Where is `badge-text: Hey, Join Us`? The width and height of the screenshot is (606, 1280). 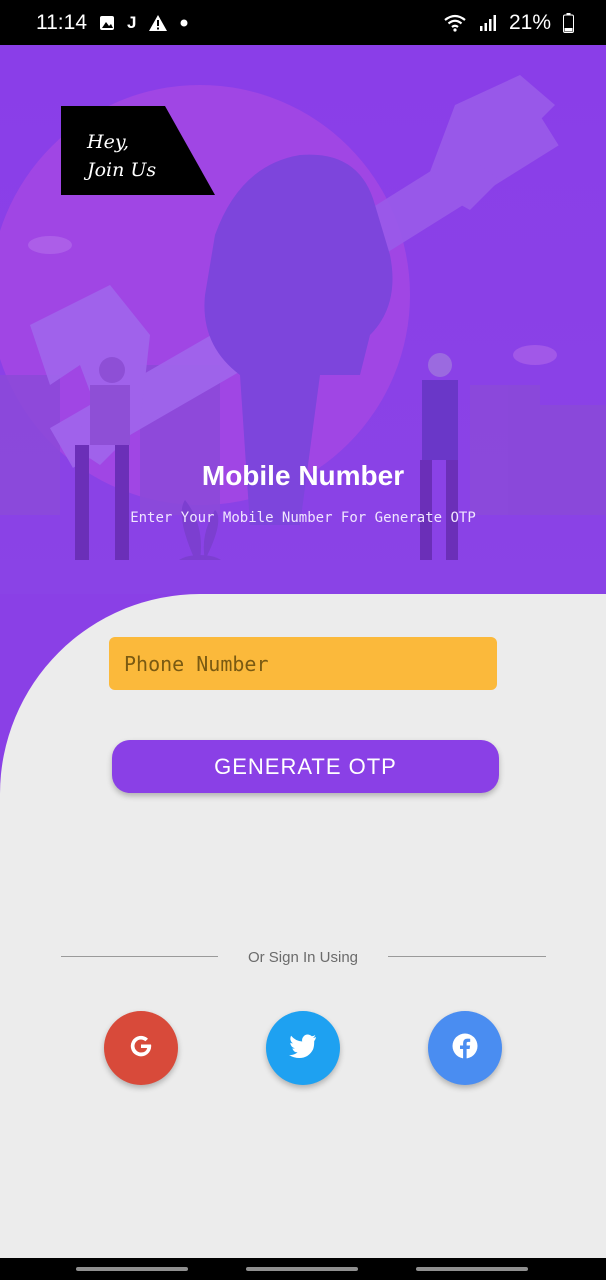 badge-text: Hey, Join Us is located at coordinates (121, 156).